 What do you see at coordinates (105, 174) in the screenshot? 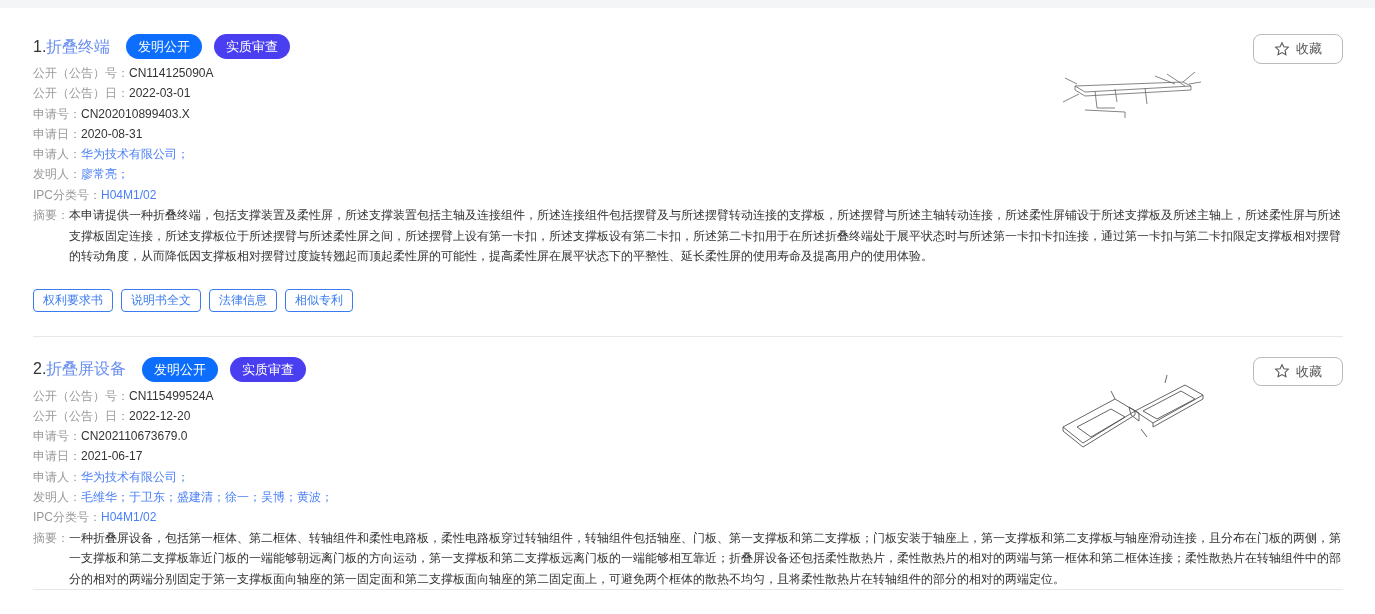
I see `field-link: 廖常亮；` at bounding box center [105, 174].